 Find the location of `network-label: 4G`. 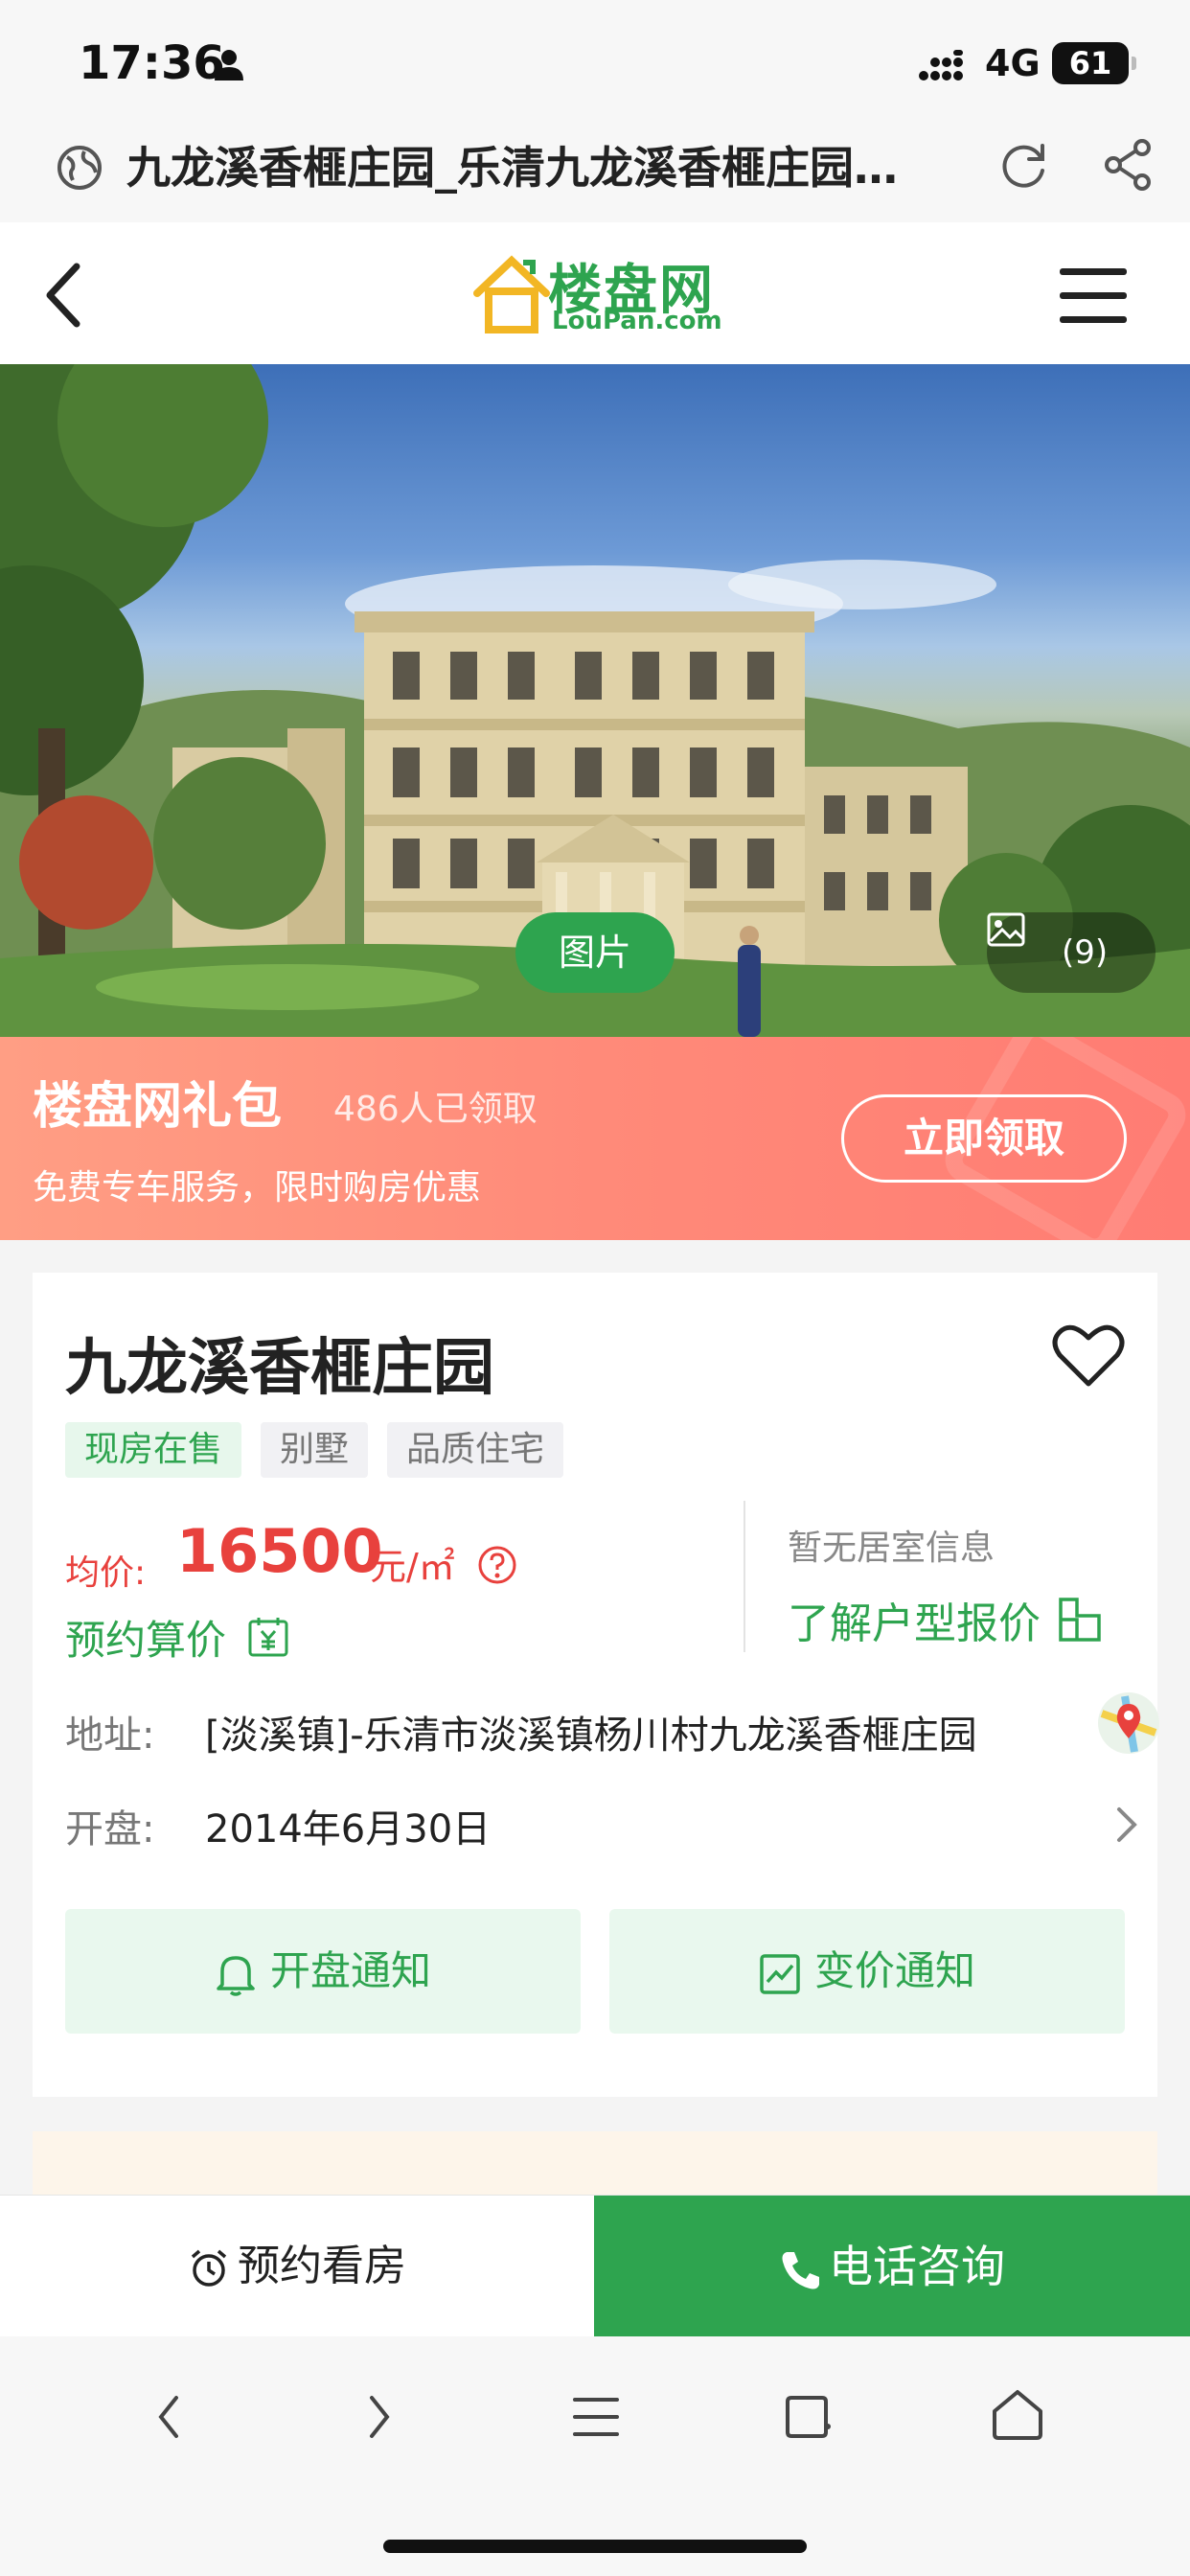

network-label: 4G is located at coordinates (1013, 63).